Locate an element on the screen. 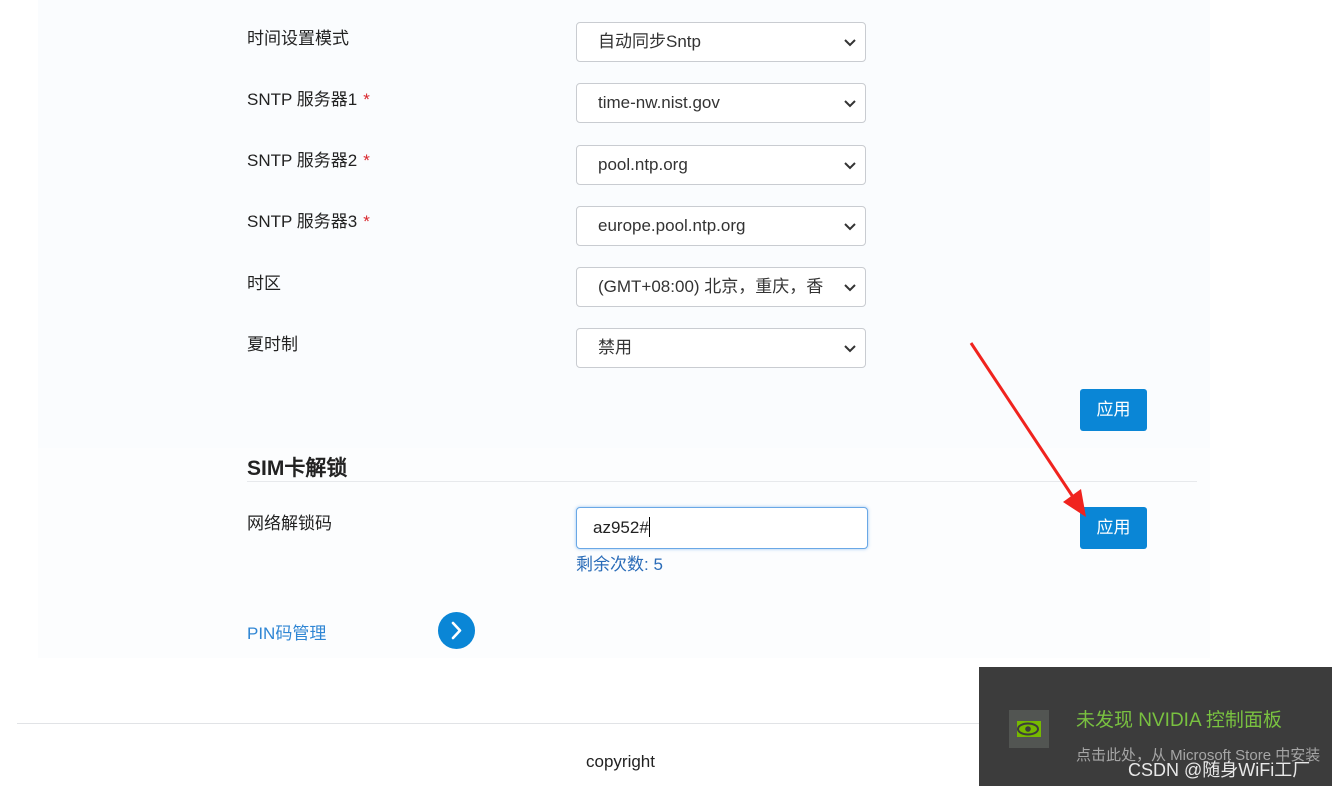 The width and height of the screenshot is (1332, 786). notification-title: 未发现 NVIDIA 控制面板 is located at coordinates (1179, 720).